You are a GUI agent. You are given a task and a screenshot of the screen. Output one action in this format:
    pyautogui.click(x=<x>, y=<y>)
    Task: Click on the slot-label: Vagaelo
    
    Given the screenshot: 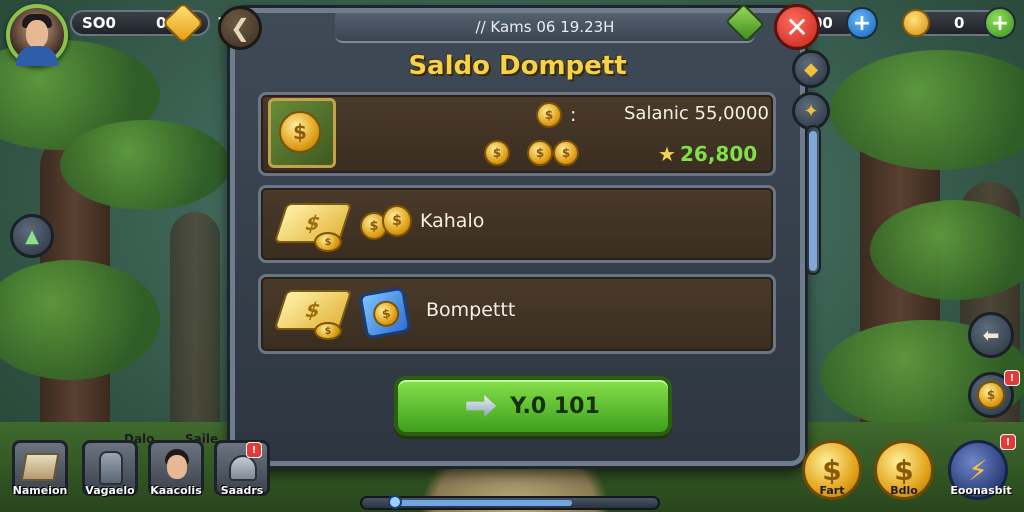 What is the action you would take?
    pyautogui.click(x=110, y=490)
    